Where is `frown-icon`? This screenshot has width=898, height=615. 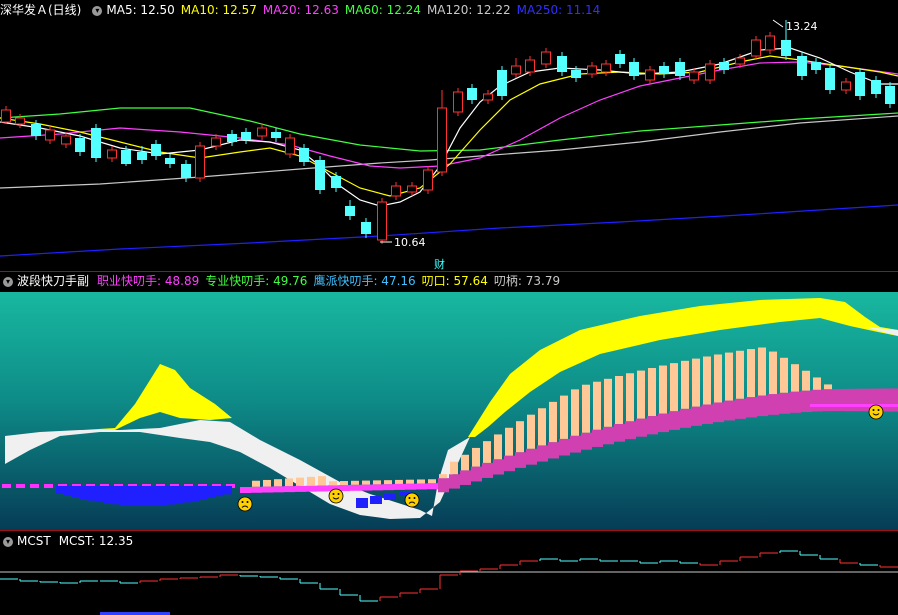 frown-icon is located at coordinates (245, 504).